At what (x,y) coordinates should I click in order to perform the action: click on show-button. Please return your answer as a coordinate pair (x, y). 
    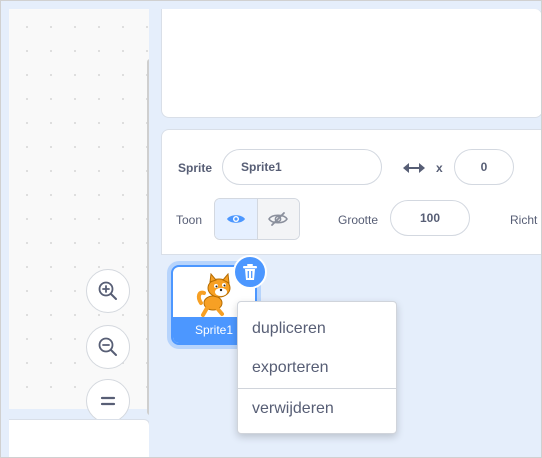
    Looking at the image, I should click on (236, 219).